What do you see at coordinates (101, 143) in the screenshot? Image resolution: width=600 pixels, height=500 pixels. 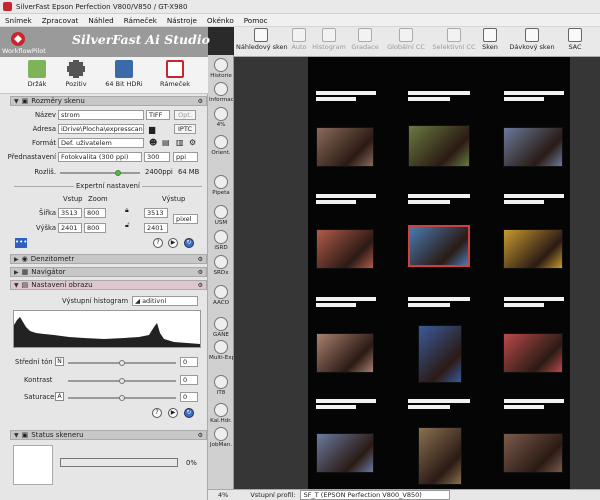 I see `format-field: Def. uživatelem` at bounding box center [101, 143].